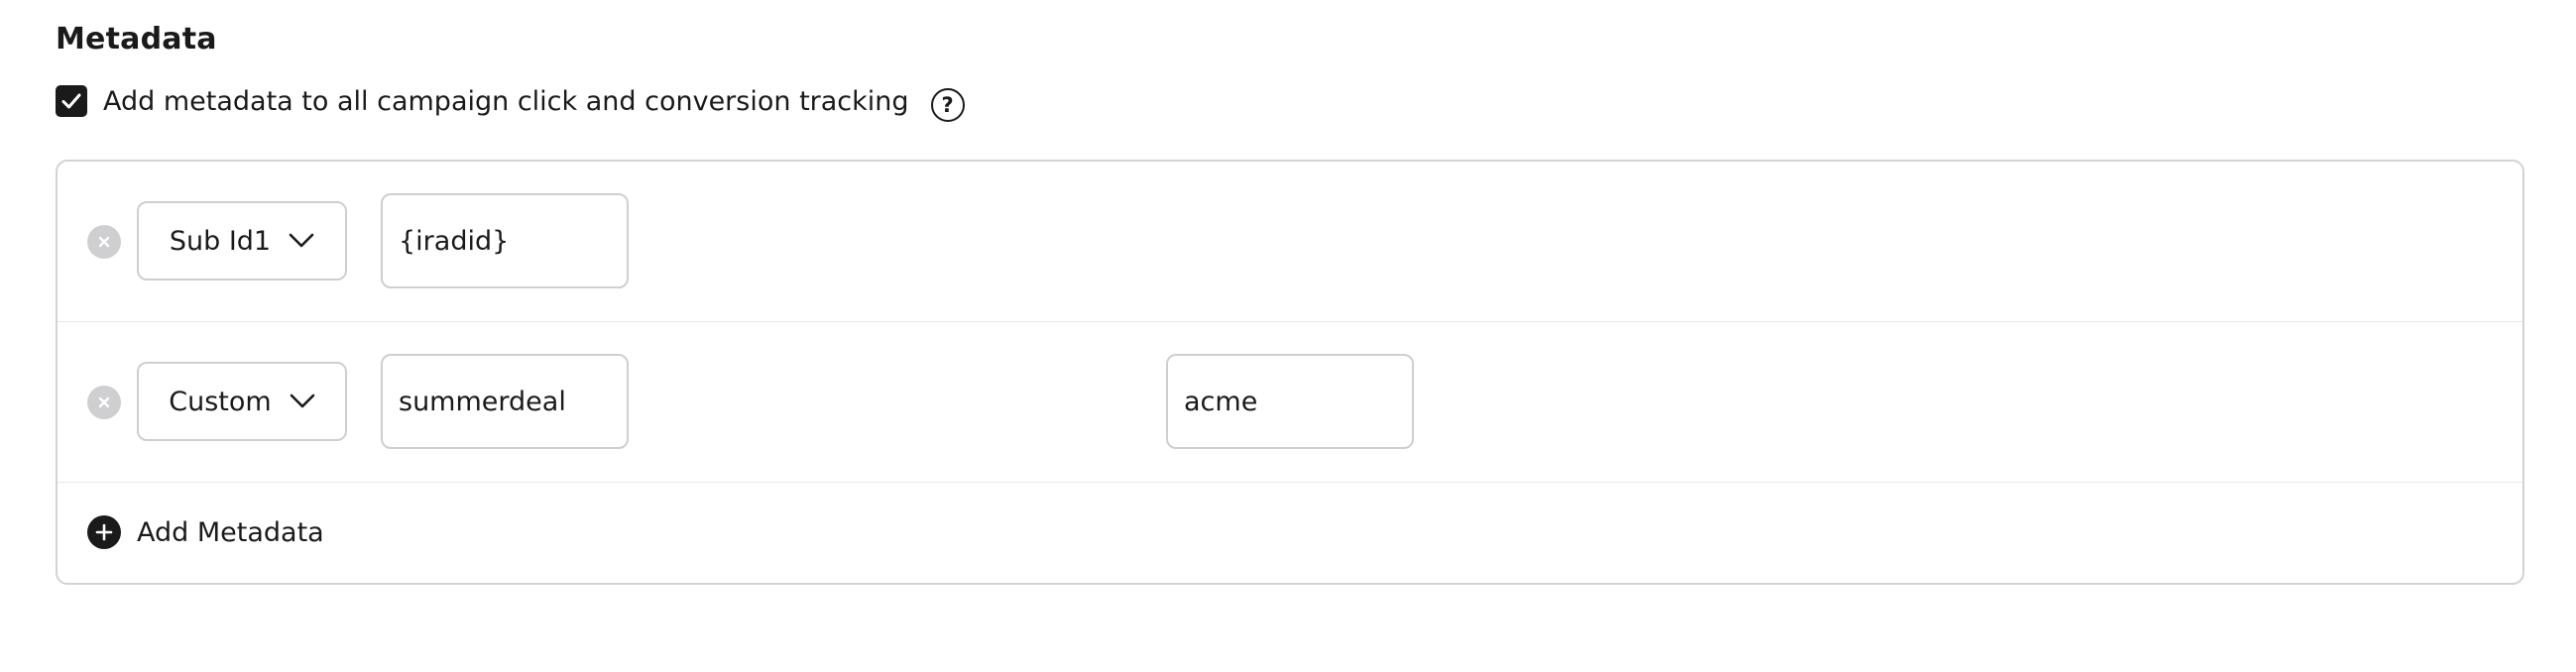 The height and width of the screenshot is (672, 2576). I want to click on plus-icon, so click(104, 532).